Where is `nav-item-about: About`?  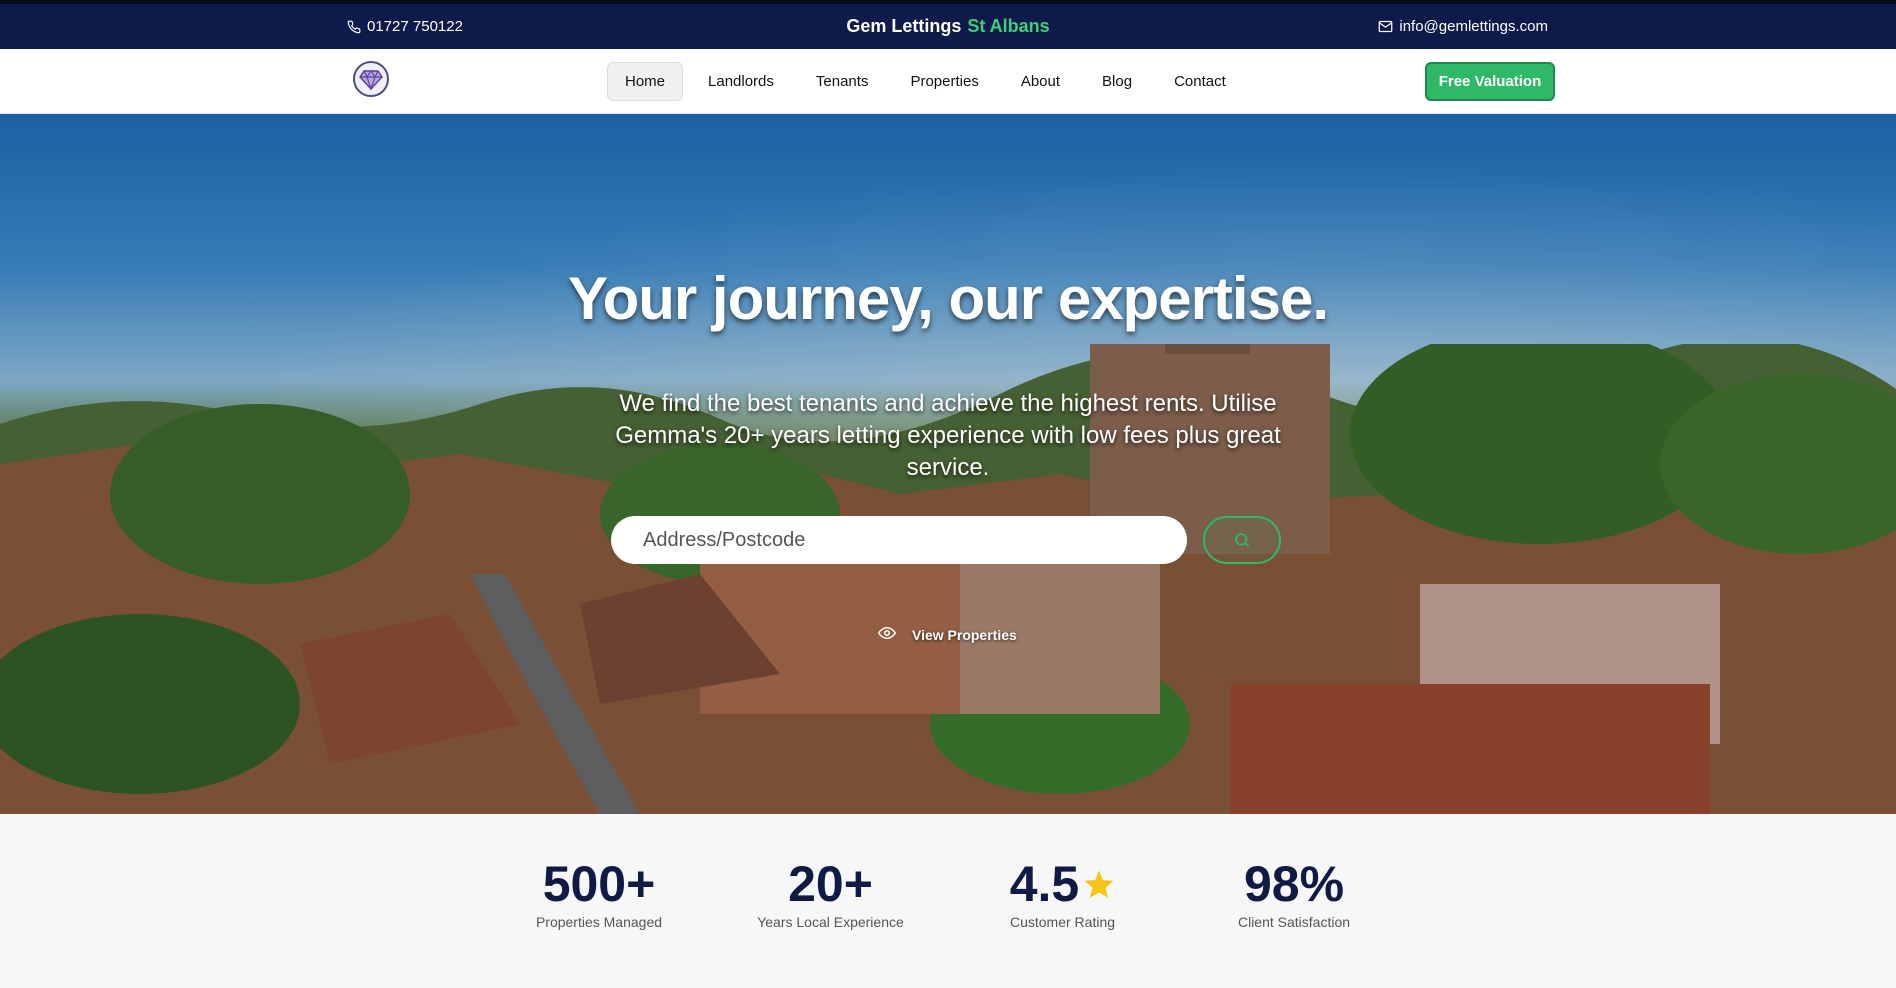
nav-item-about: About is located at coordinates (1040, 81).